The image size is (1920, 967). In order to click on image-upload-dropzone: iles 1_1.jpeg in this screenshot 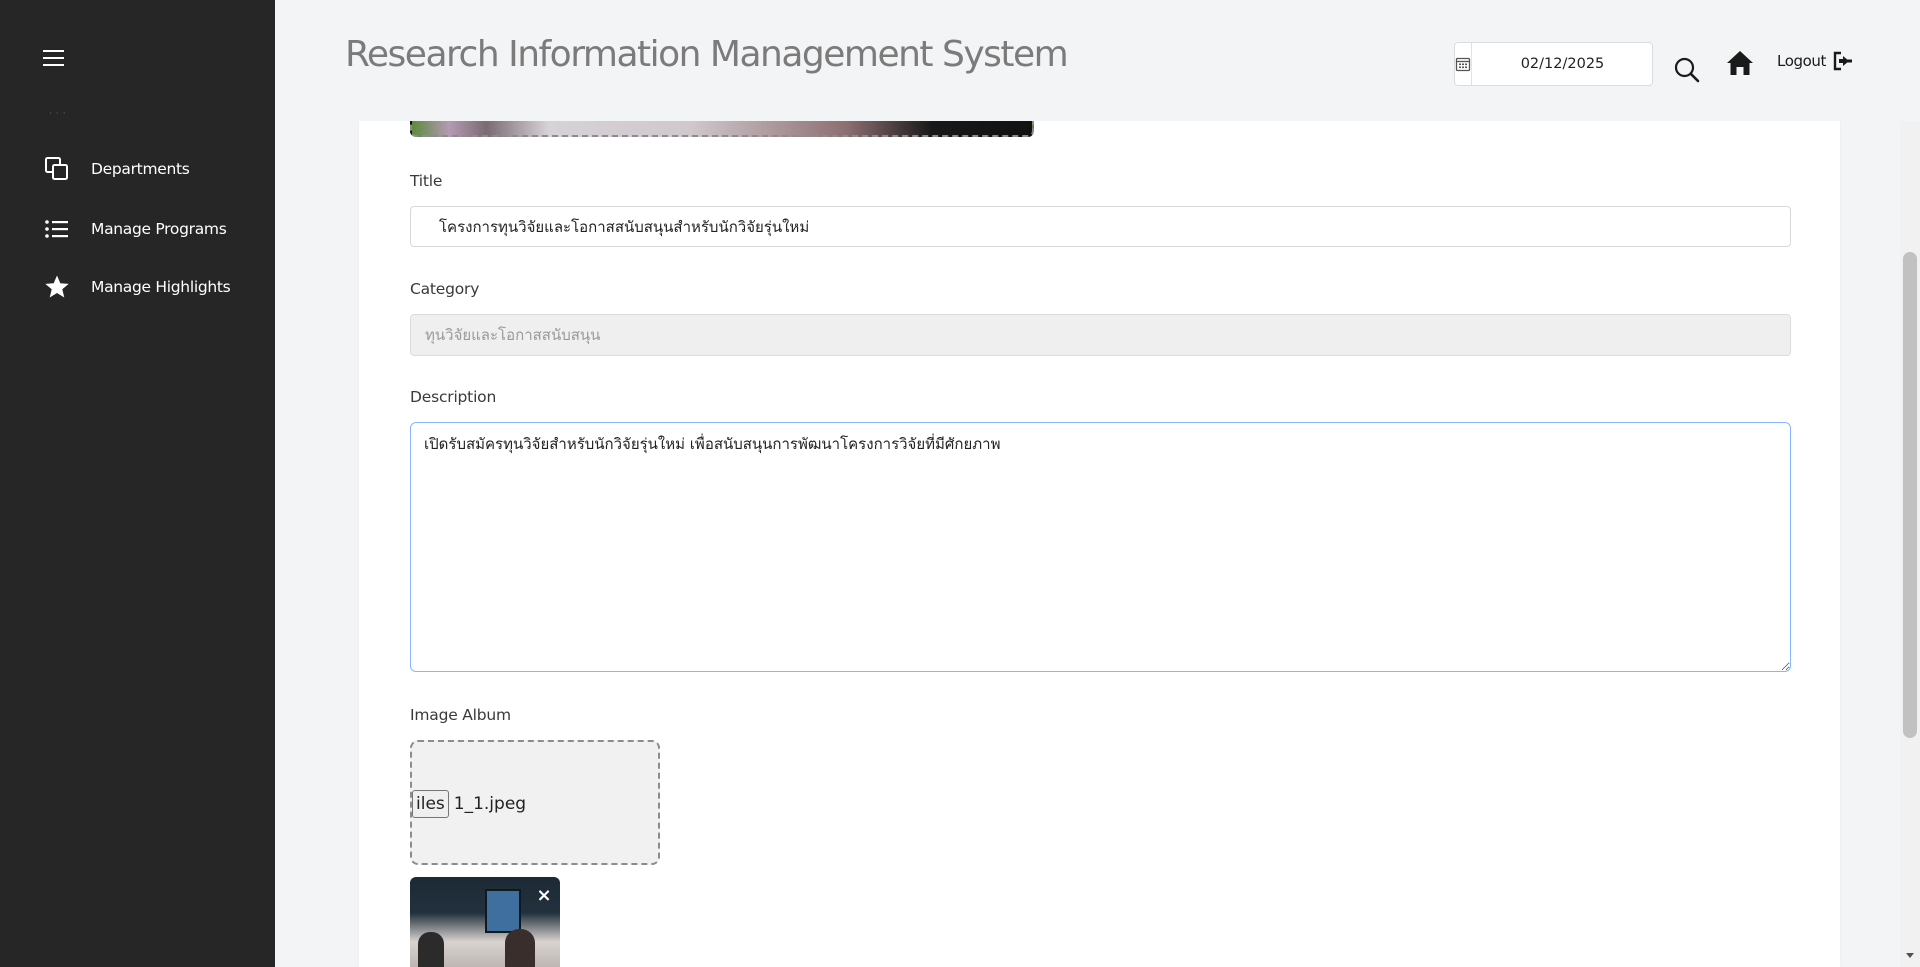, I will do `click(535, 802)`.